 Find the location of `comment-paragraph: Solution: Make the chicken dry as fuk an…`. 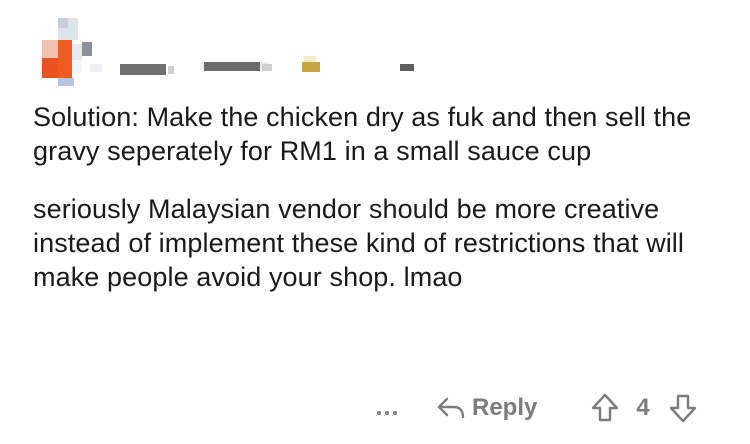

comment-paragraph: Solution: Make the chicken dry as fuk an… is located at coordinates (362, 134).